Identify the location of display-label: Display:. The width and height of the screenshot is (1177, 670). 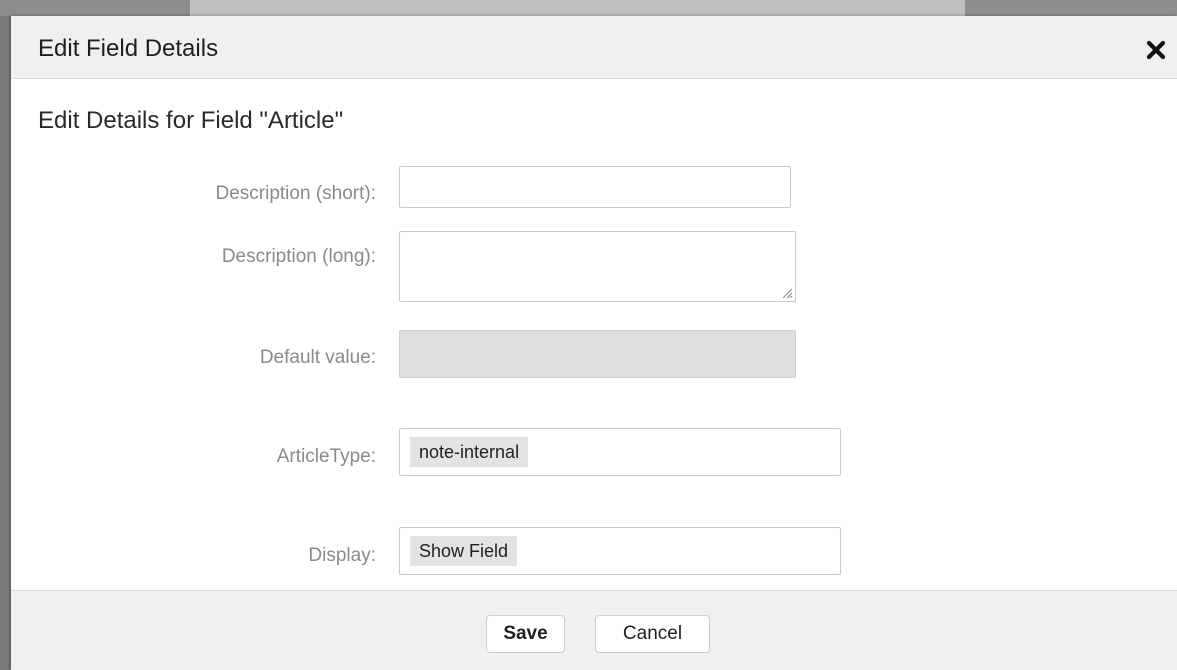
(342, 555).